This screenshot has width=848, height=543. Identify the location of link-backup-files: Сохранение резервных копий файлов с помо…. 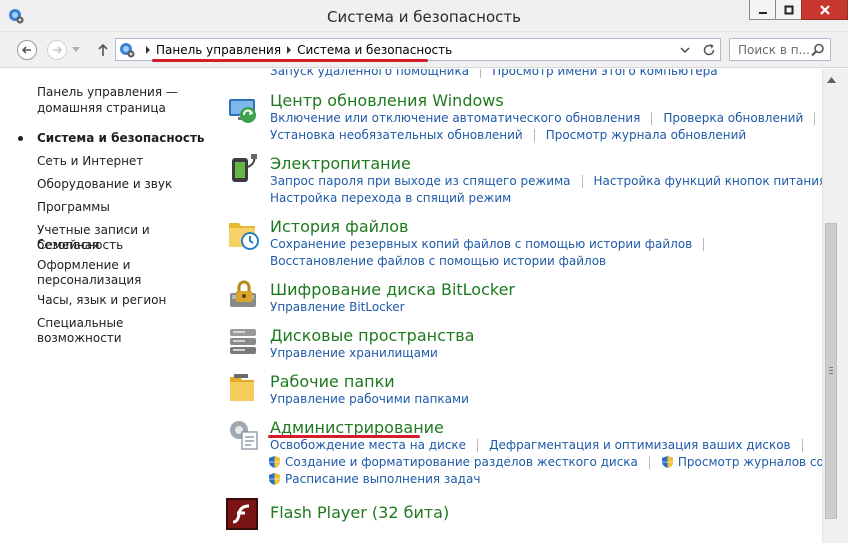
(481, 244).